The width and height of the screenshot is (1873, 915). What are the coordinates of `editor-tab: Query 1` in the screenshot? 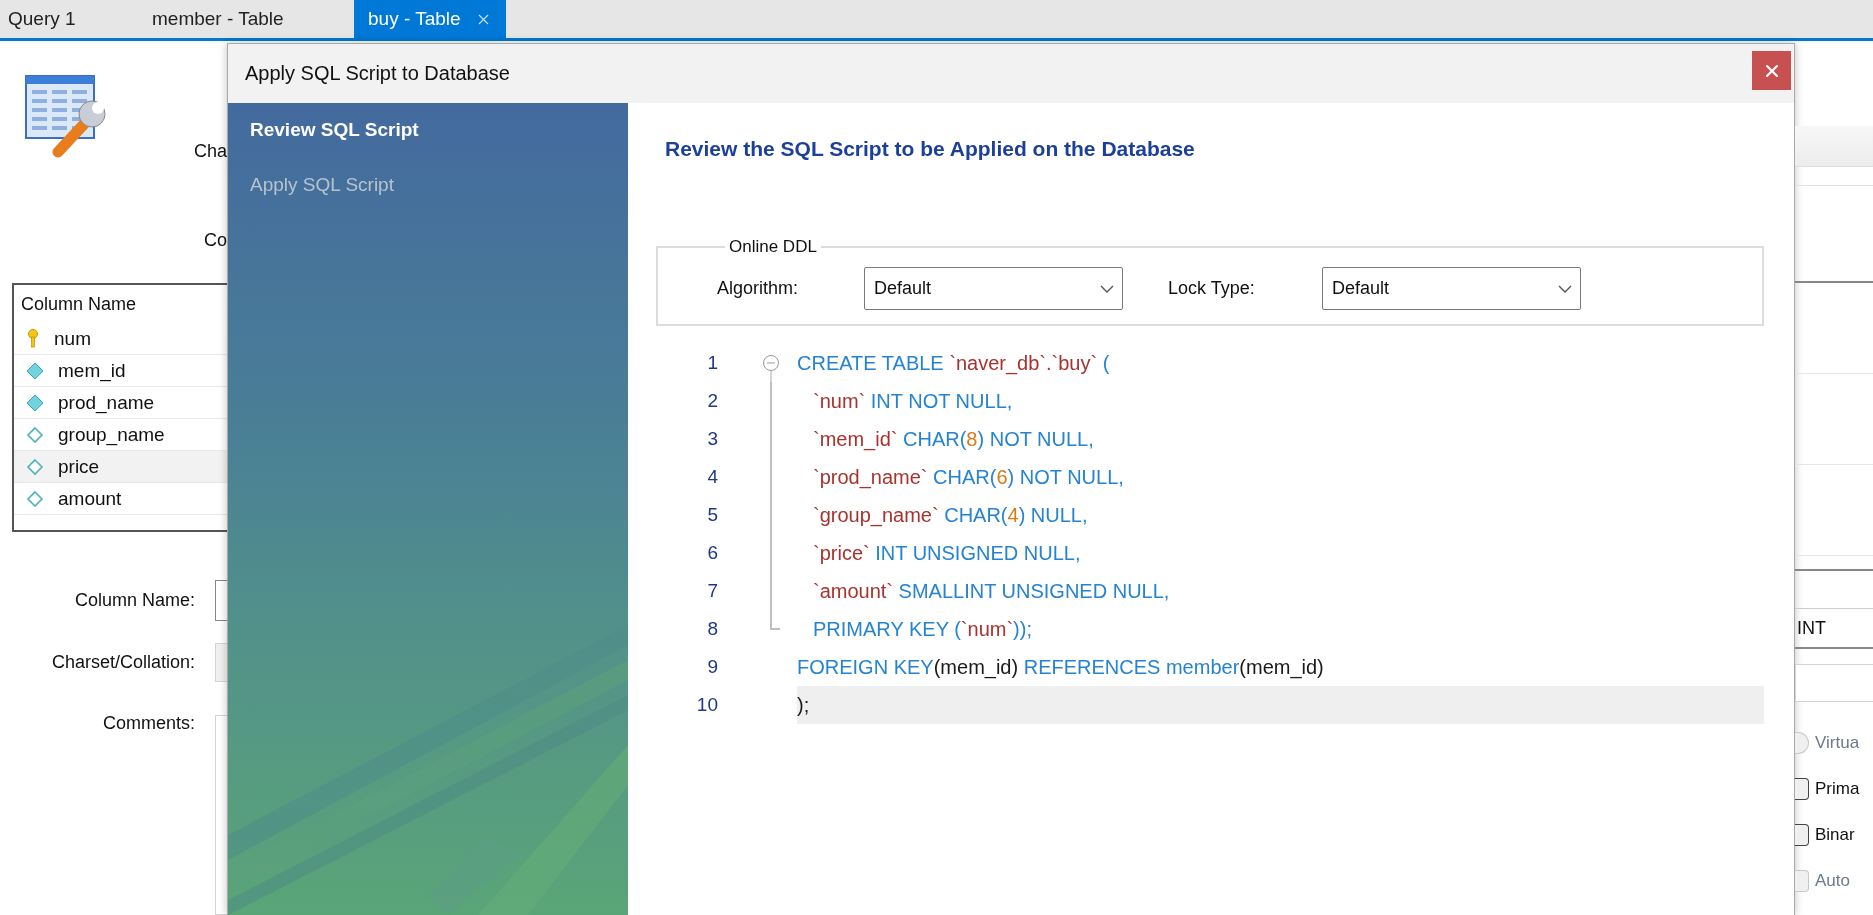 It's located at (70, 19).